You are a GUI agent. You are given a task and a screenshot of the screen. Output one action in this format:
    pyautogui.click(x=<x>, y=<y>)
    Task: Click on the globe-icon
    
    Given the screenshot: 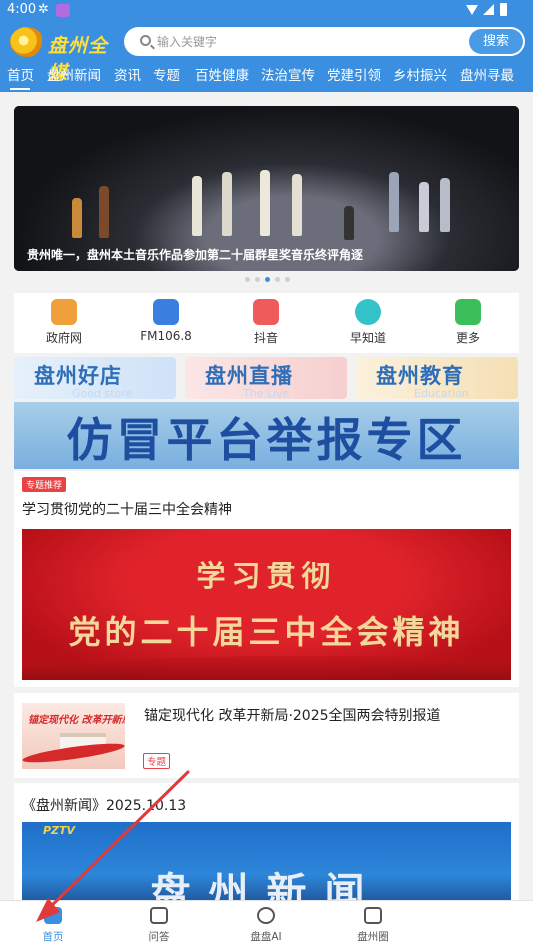 What is the action you would take?
    pyautogui.click(x=64, y=312)
    